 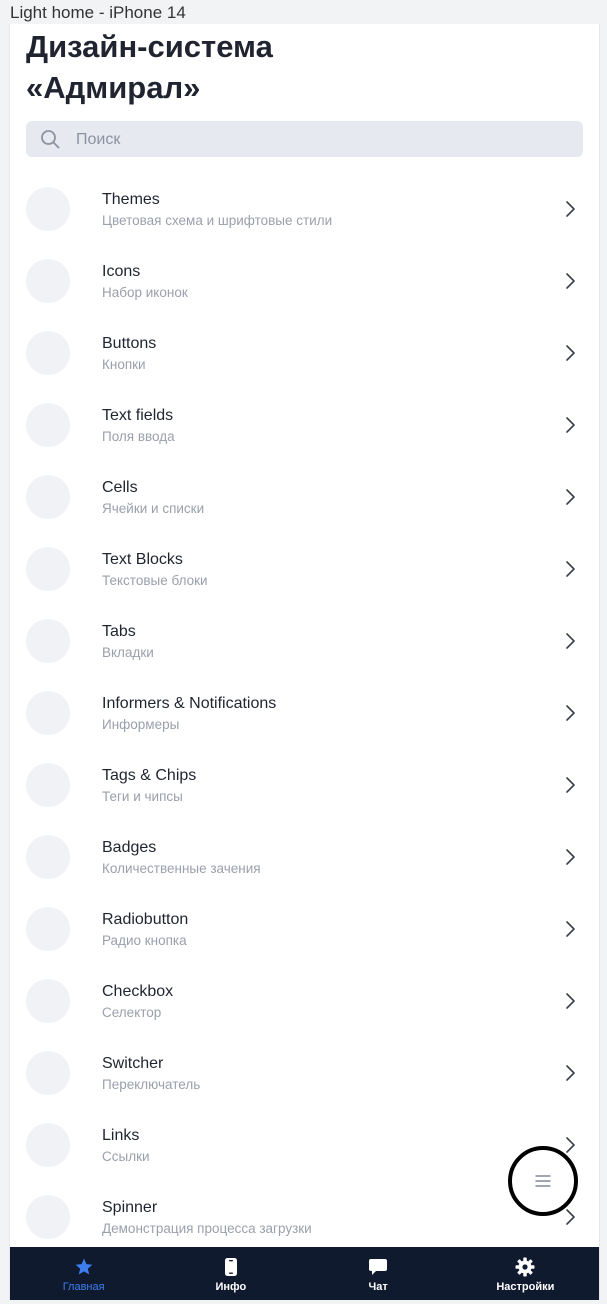 What do you see at coordinates (145, 292) in the screenshot?
I see `item-subtitle: Набор иконок` at bounding box center [145, 292].